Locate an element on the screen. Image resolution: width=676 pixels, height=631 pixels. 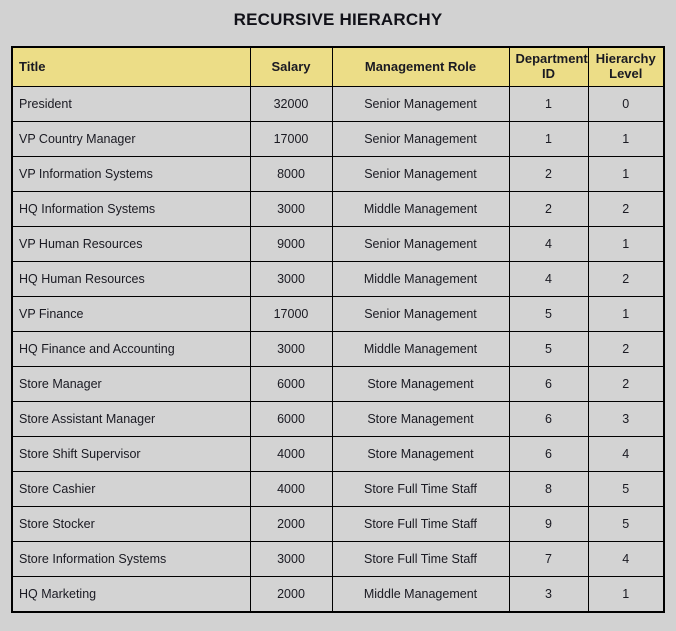
cell-department-id: 7 is located at coordinates (548, 559).